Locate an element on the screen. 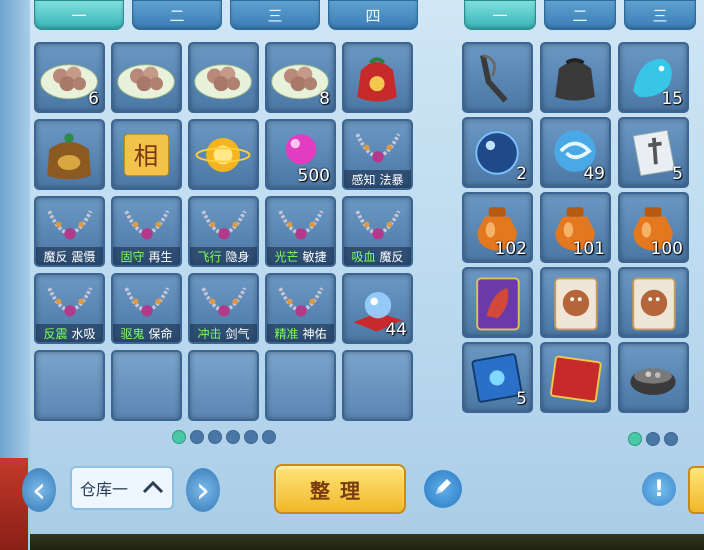 This screenshot has width=704, height=550. dumplings-plate-icon is located at coordinates (223, 77).